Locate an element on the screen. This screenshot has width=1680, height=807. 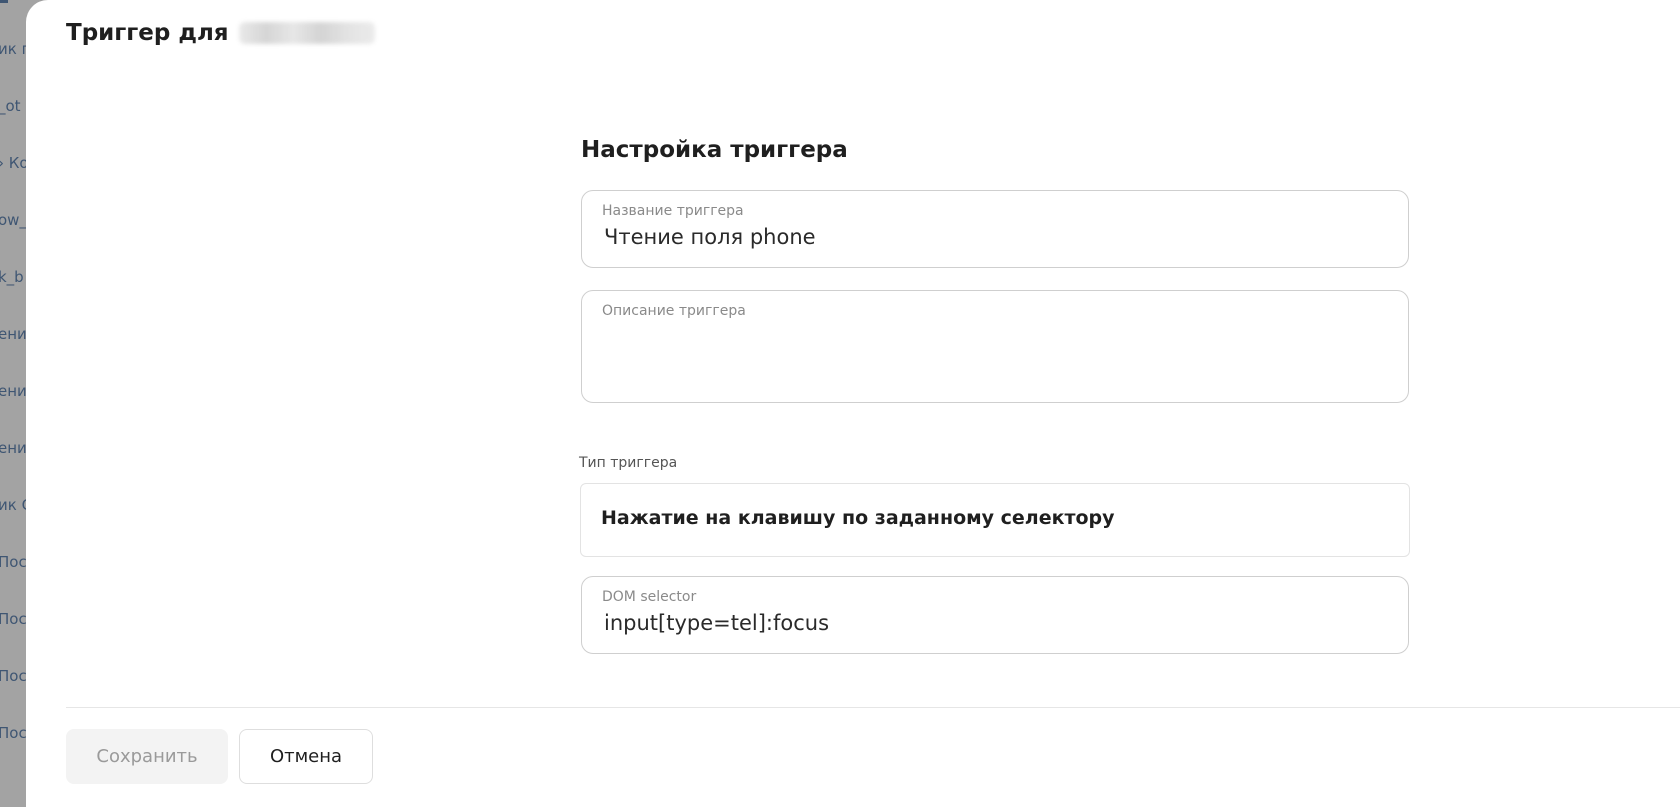
background-list-item: ow_ is located at coordinates (13, 220).